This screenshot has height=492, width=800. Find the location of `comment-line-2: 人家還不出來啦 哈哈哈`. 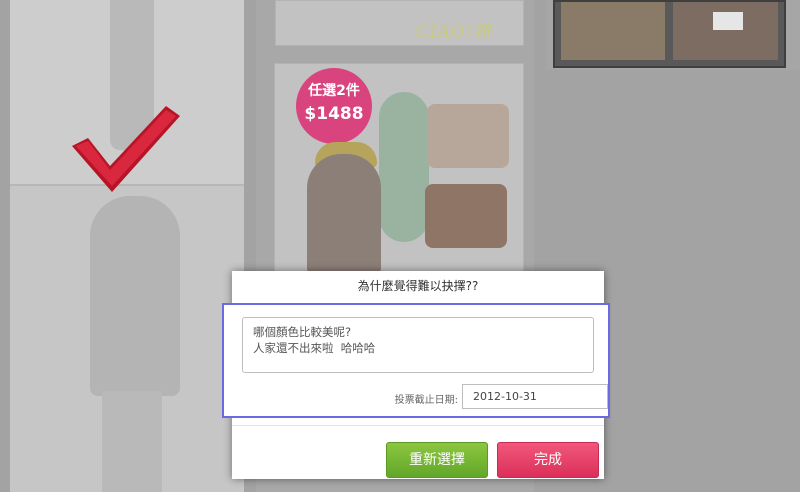

comment-line-2: 人家還不出來啦 哈哈哈 is located at coordinates (314, 348).